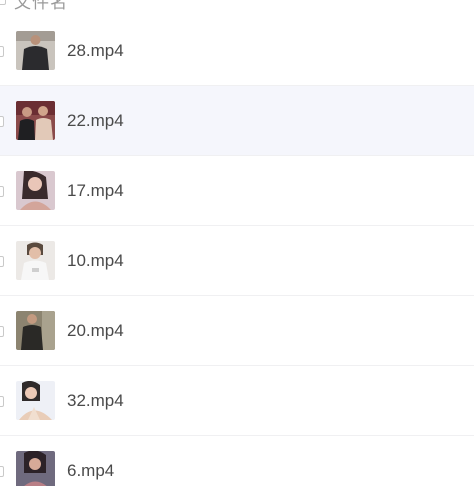 The height and width of the screenshot is (486, 474). Describe the element at coordinates (3, 2) in the screenshot. I see `select-all-checkbox` at that location.